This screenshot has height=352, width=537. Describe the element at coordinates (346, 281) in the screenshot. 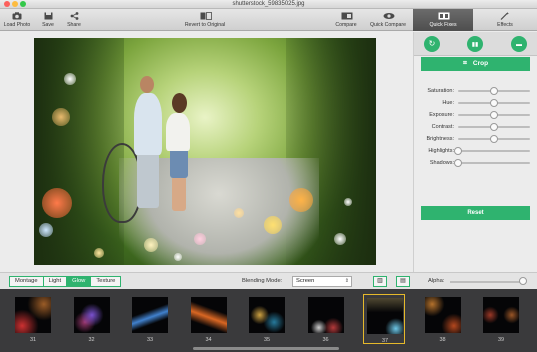

I see `select-arrows-icon: ⇕` at that location.